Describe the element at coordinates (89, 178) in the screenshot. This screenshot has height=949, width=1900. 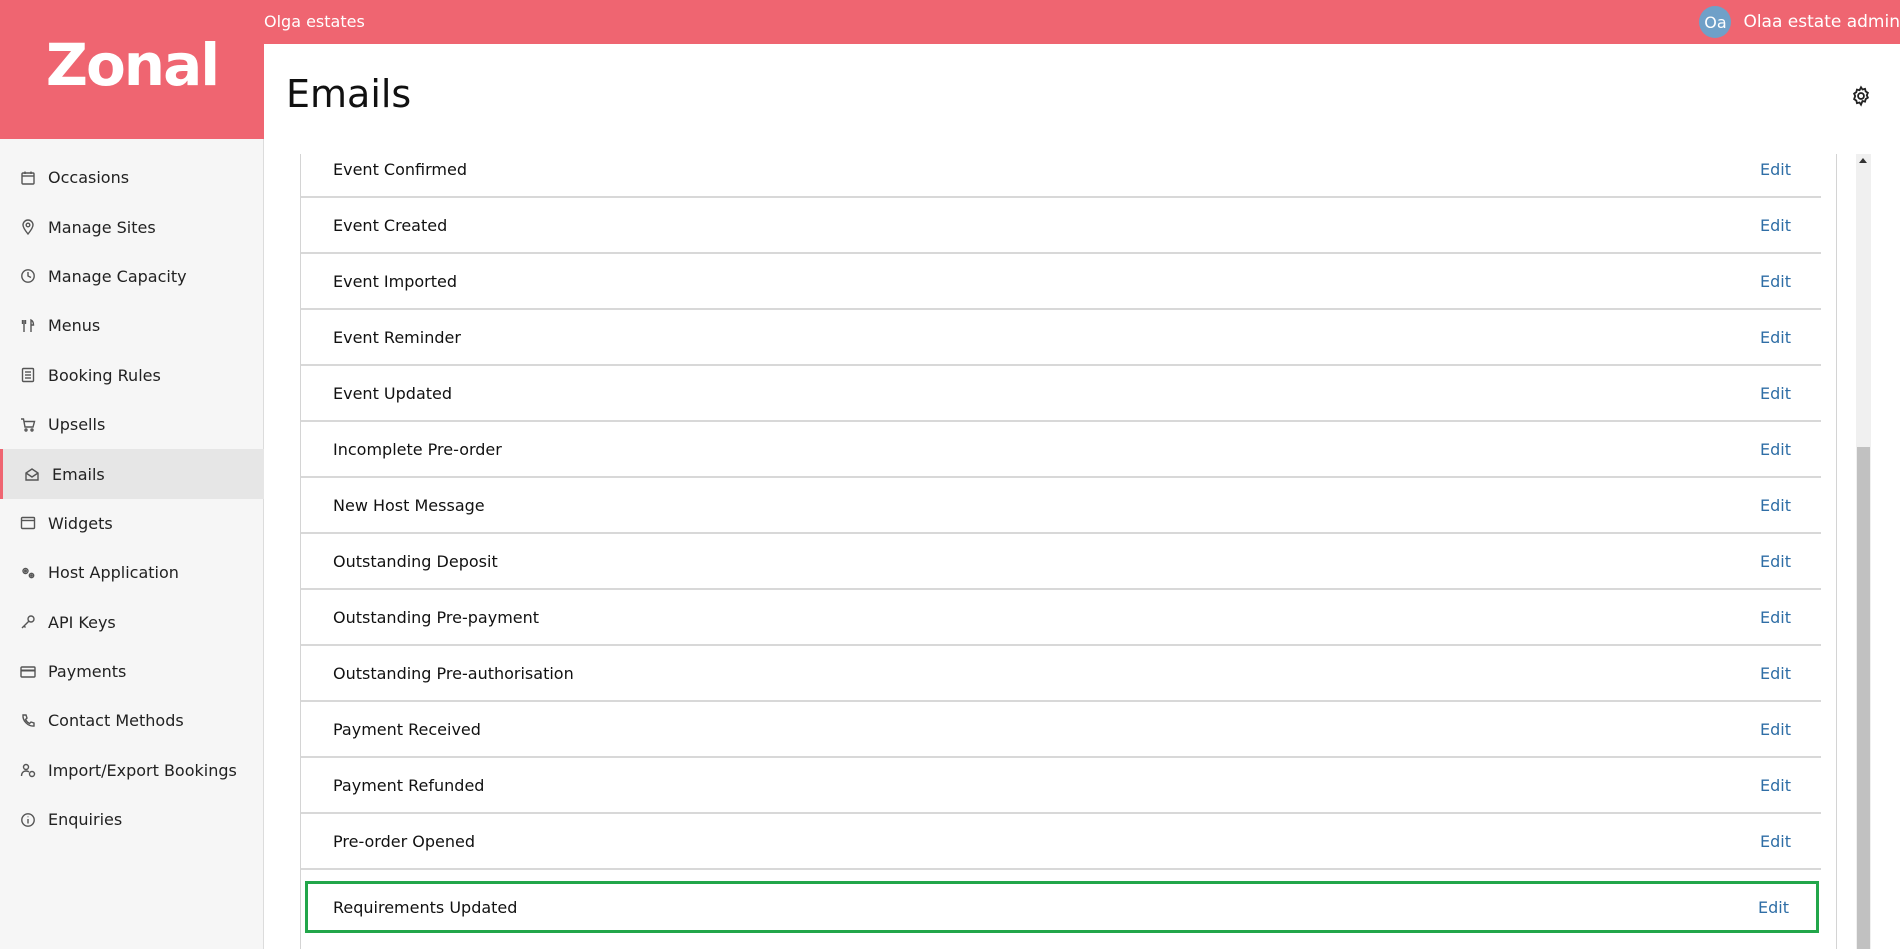
I see `sidebar-item-label: Occasions` at that location.